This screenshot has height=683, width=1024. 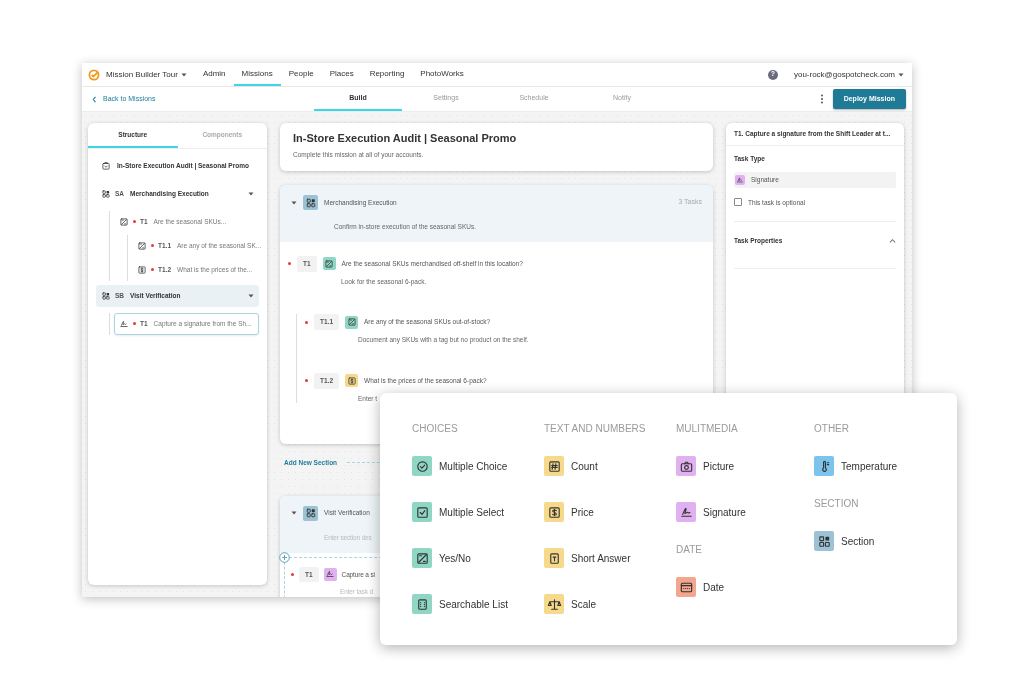 What do you see at coordinates (387, 74) in the screenshot?
I see `nav-link: Reporting` at bounding box center [387, 74].